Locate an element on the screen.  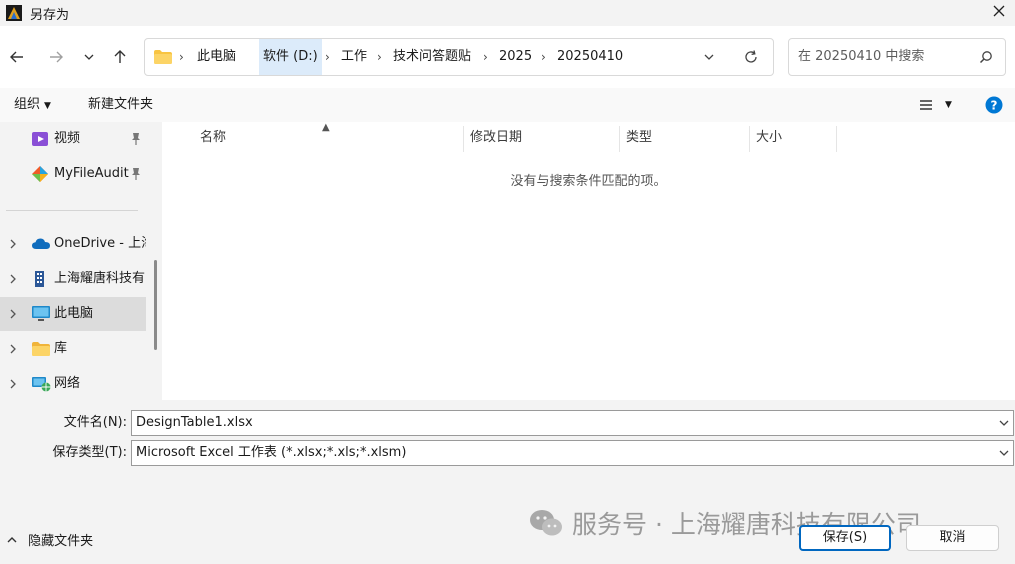
nav-item-myfileaudit: MyFileAudit is located at coordinates (73, 174).